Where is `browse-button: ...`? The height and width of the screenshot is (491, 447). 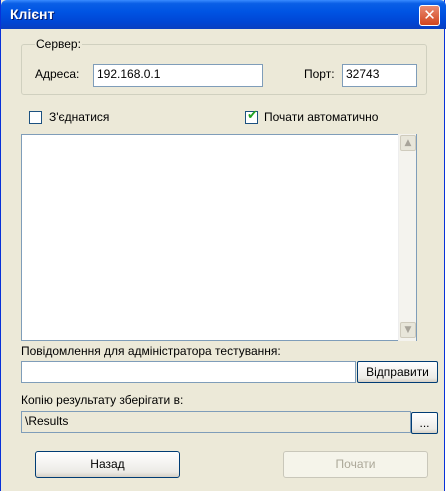
browse-button: ... is located at coordinates (424, 423).